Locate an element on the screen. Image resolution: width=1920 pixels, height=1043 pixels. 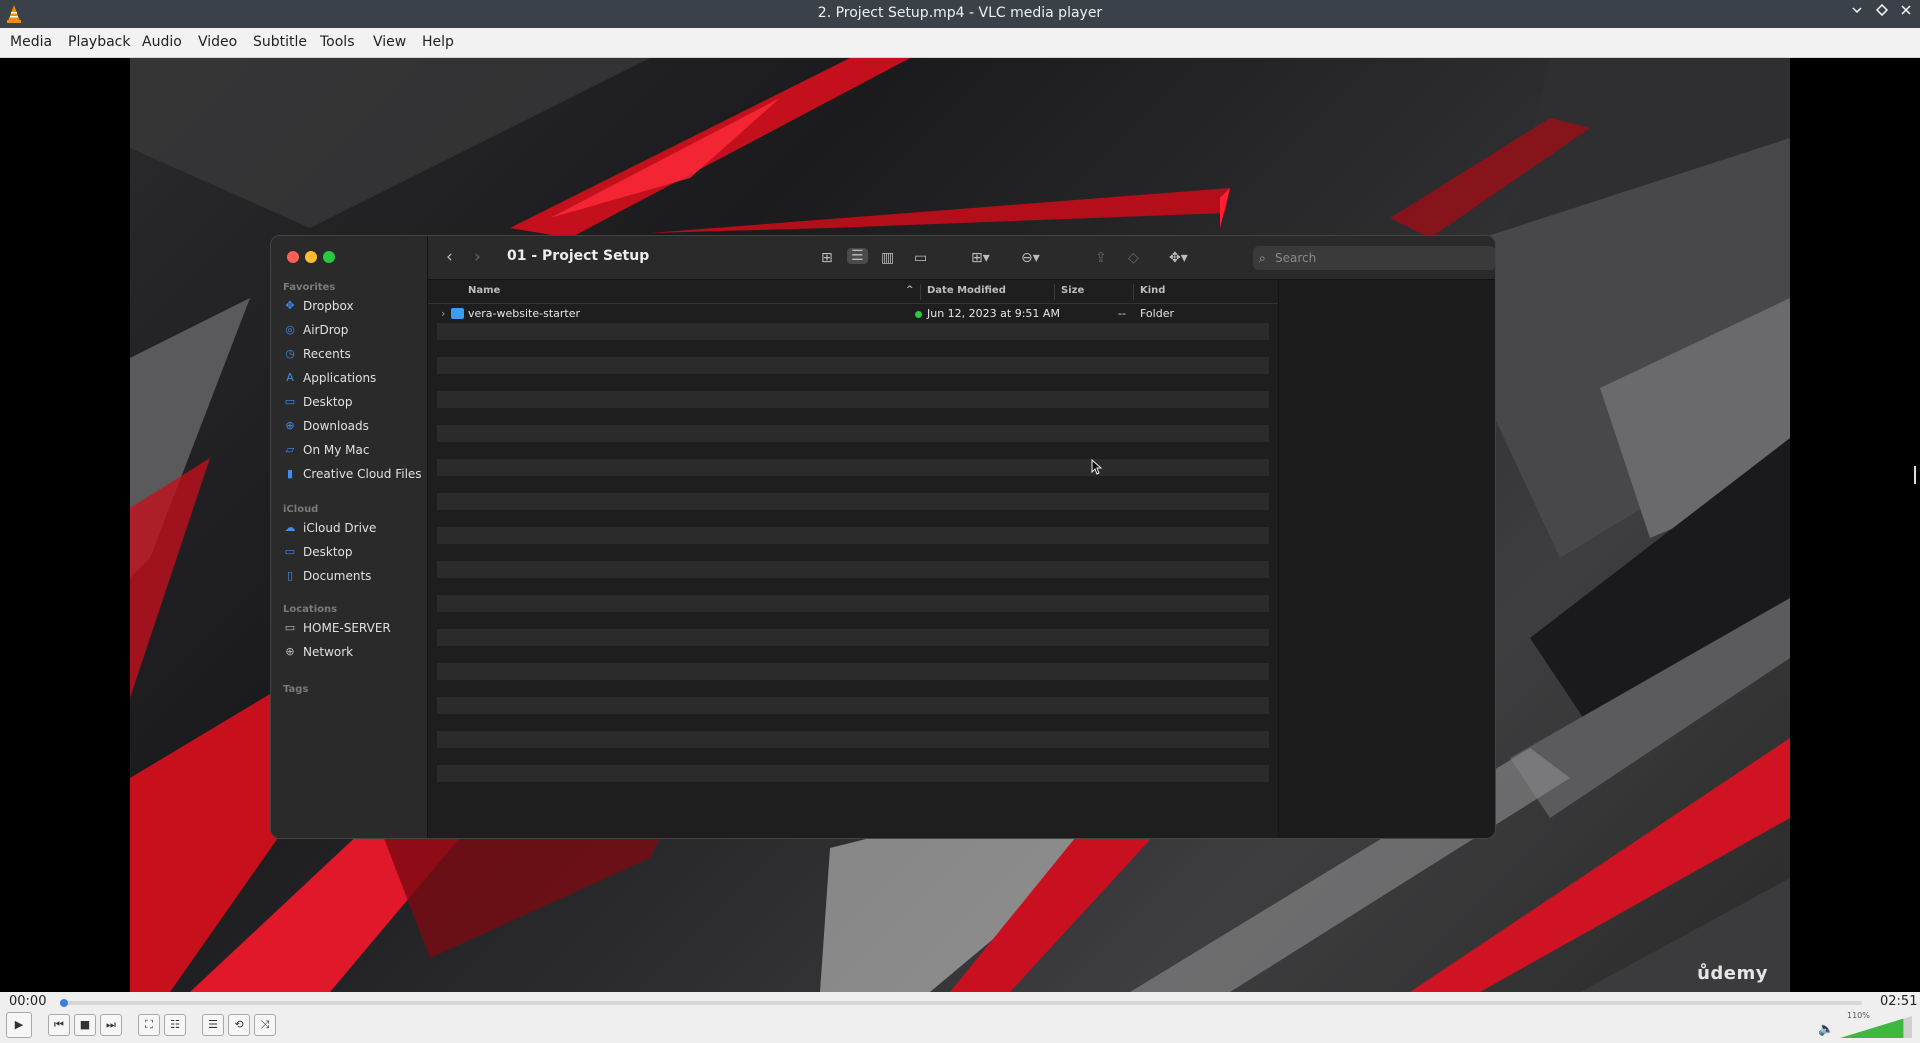
column-name: Name is located at coordinates (484, 290).